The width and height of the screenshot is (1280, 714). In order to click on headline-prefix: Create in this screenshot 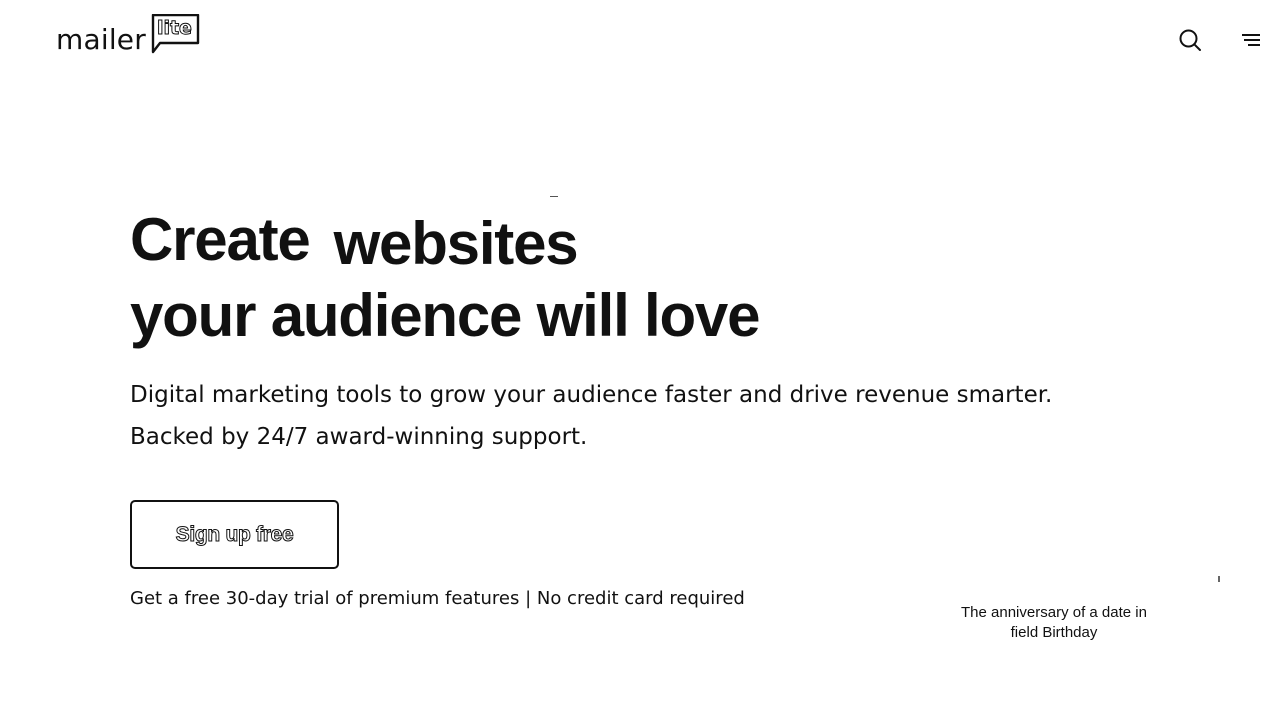, I will do `click(220, 239)`.